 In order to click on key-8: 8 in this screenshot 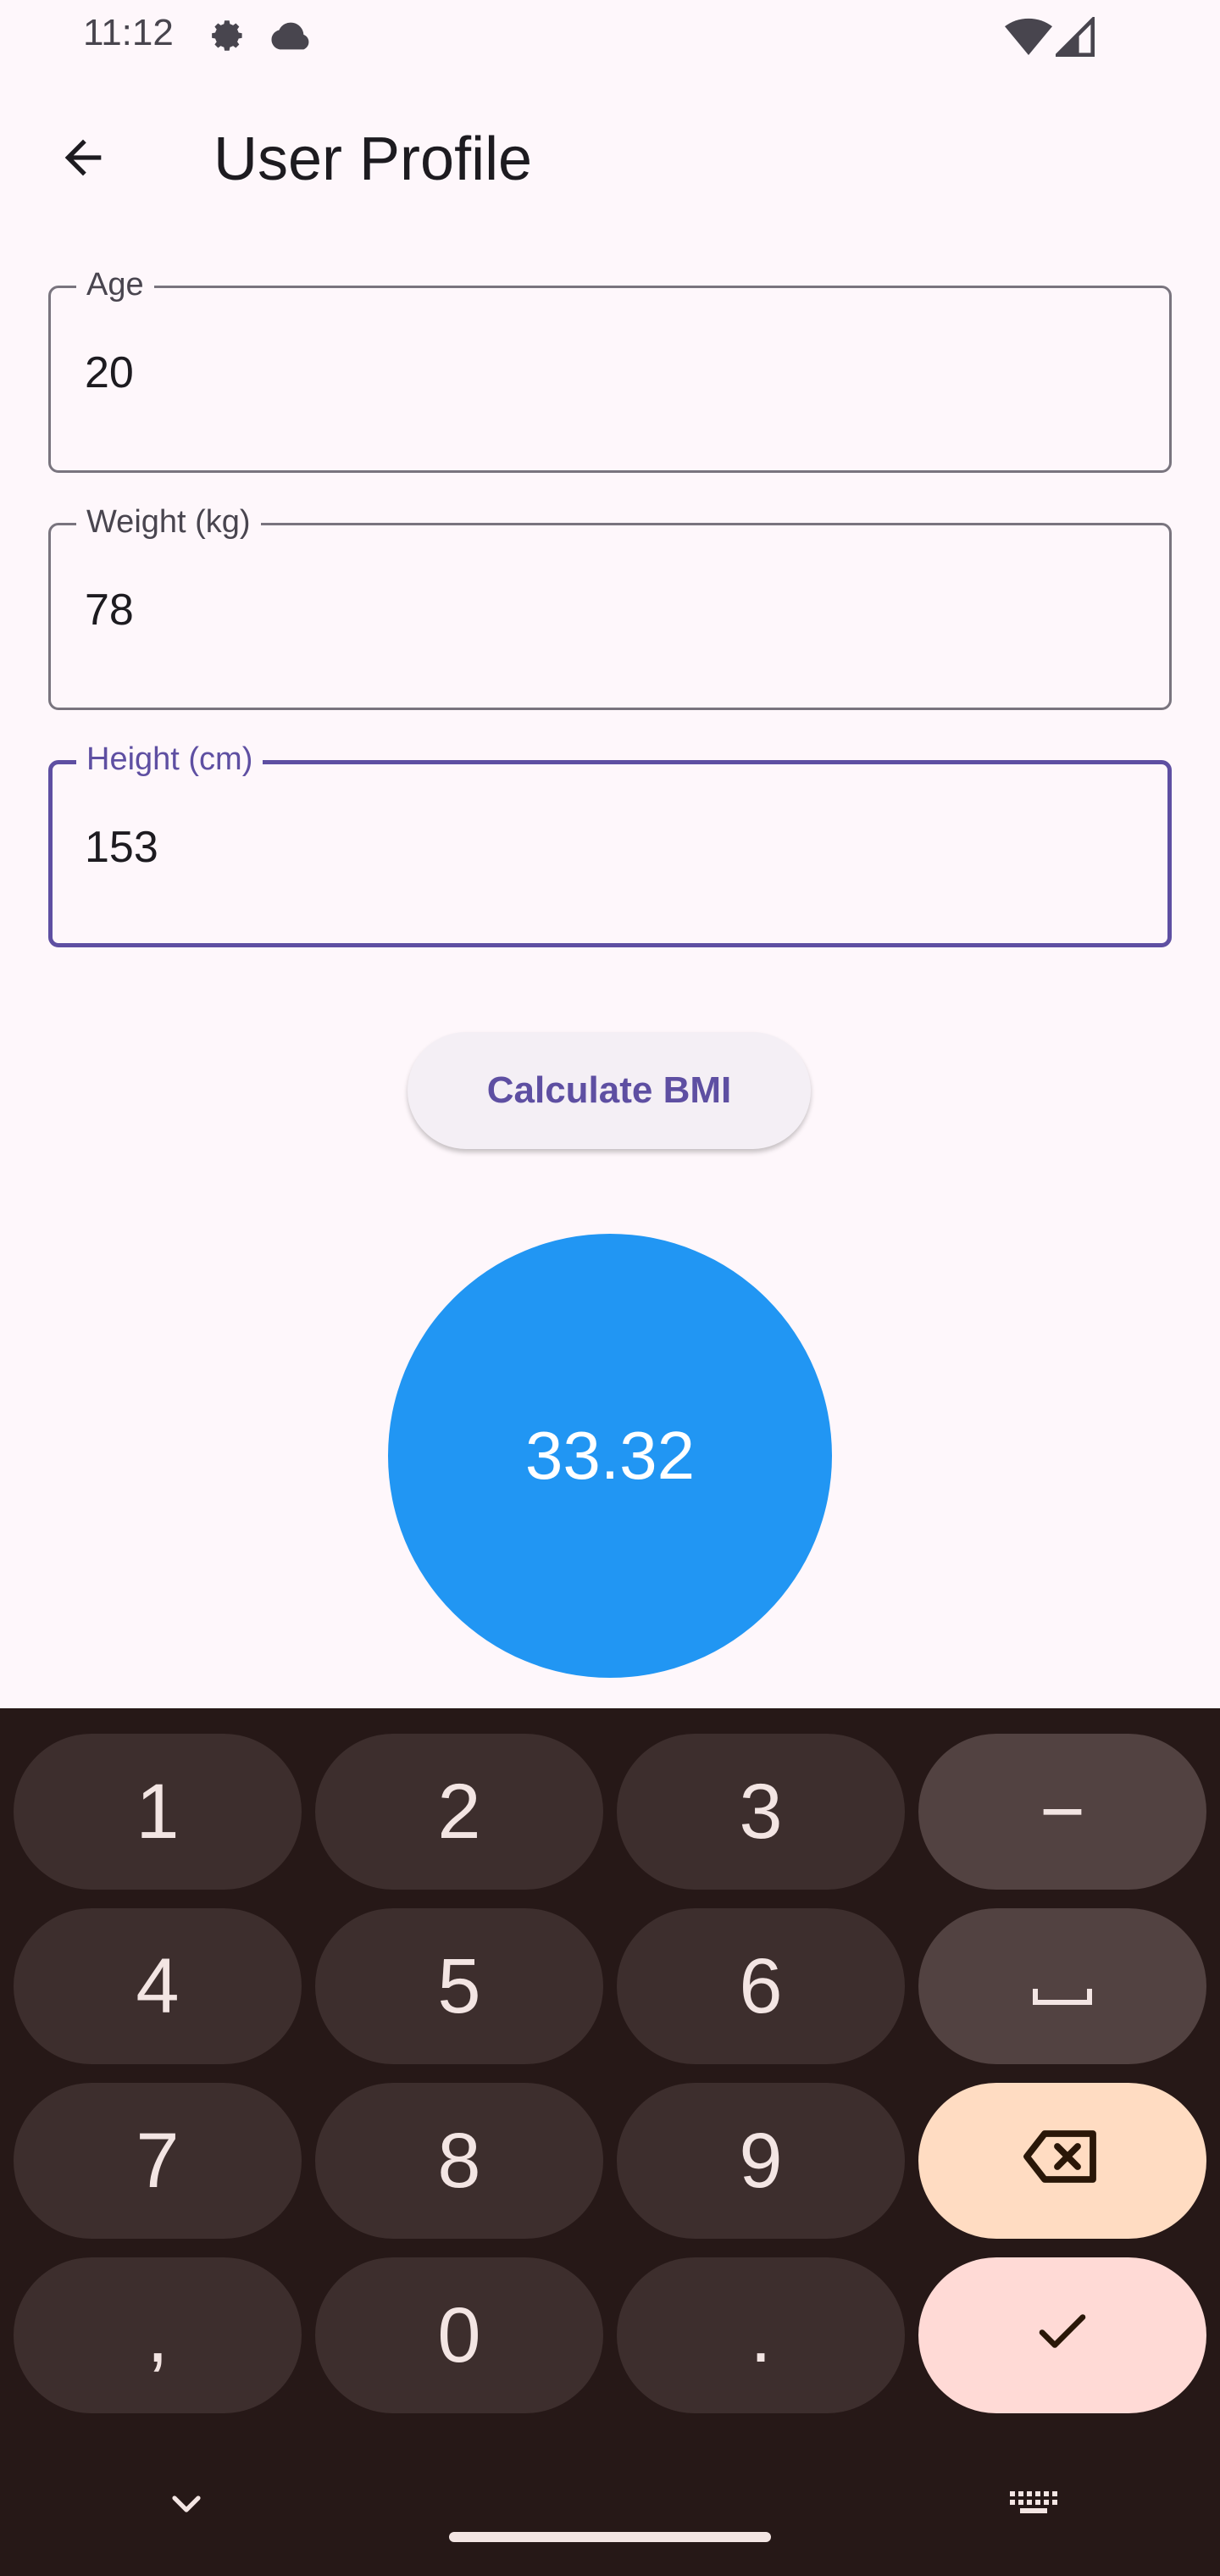, I will do `click(459, 2161)`.